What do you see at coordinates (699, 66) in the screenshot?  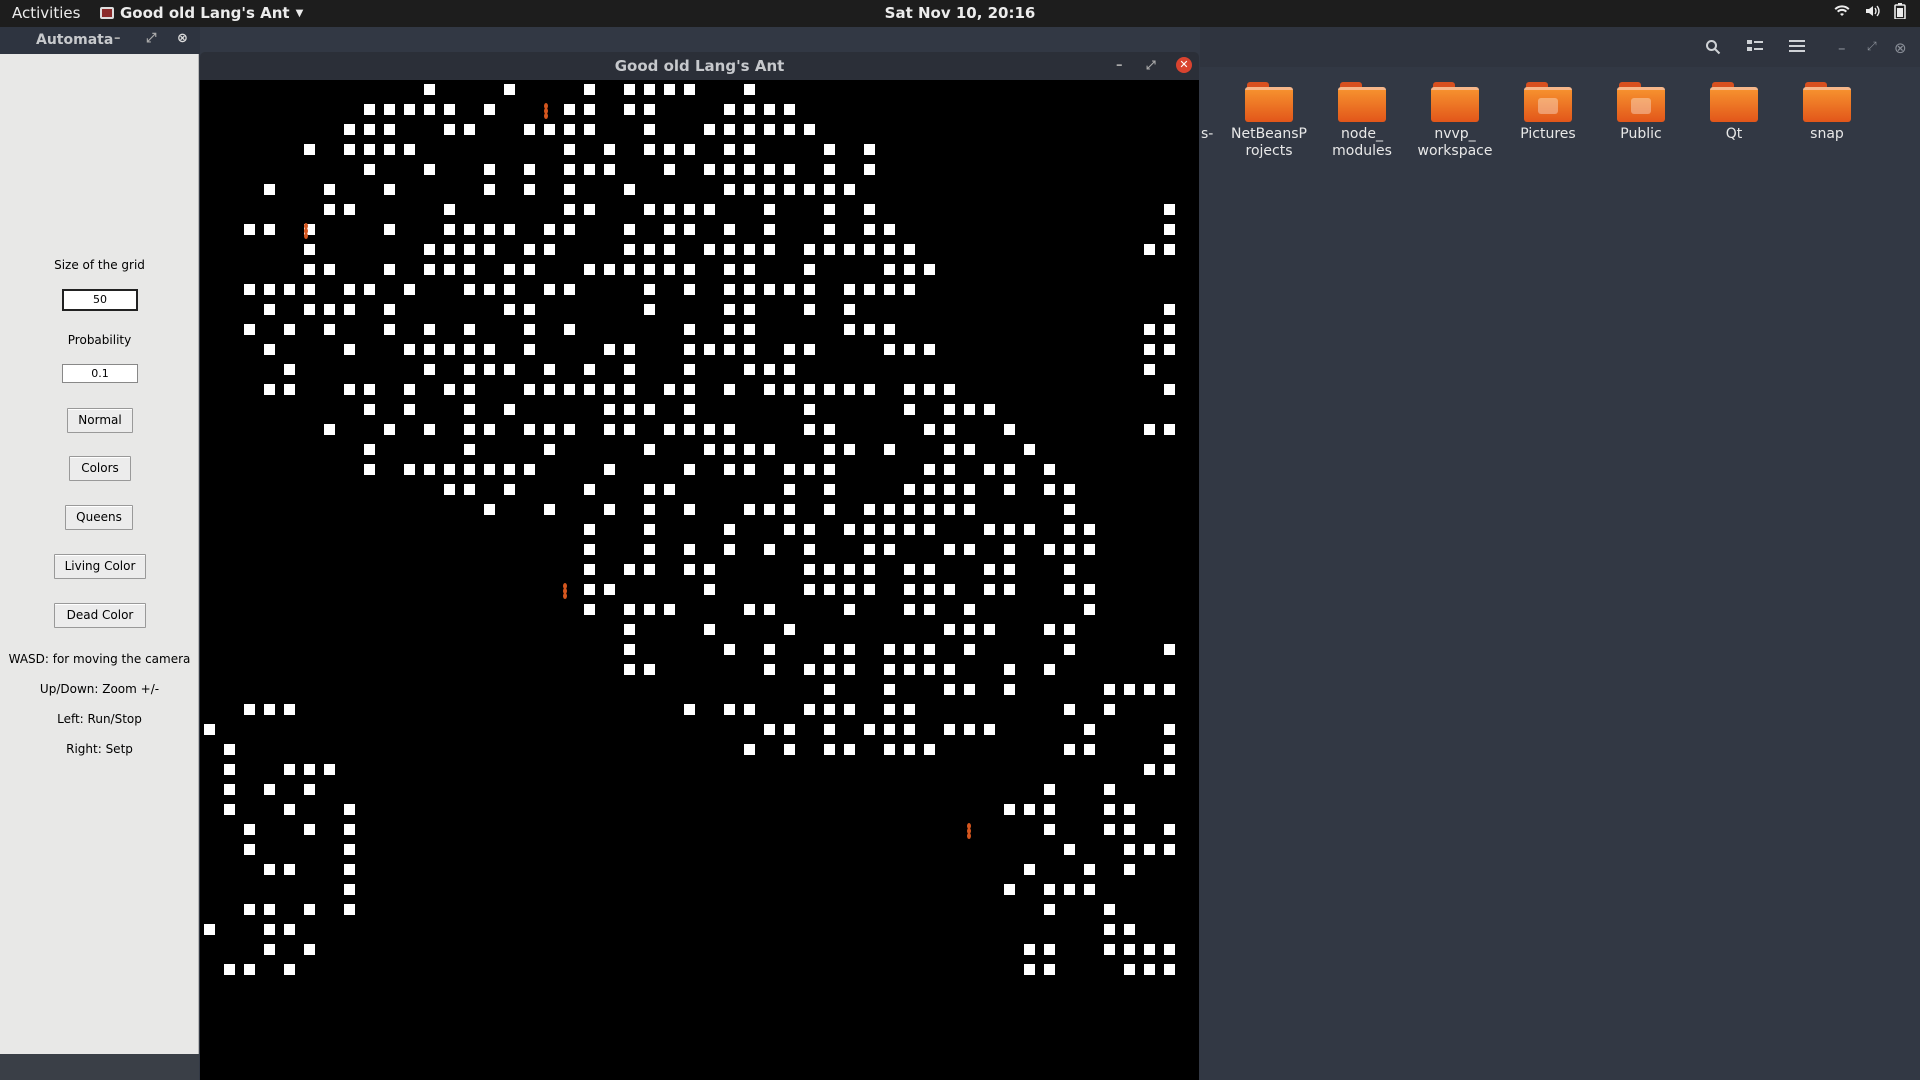 I see `ant-window-titlebar: Good old Lang's Ant – ⤢ ✕` at bounding box center [699, 66].